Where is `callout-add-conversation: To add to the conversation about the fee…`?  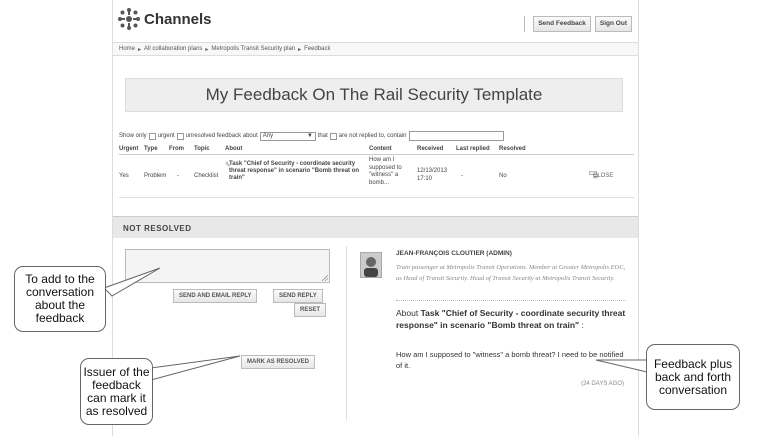
callout-add-conversation: To add to the conversation about the fee… is located at coordinates (60, 299).